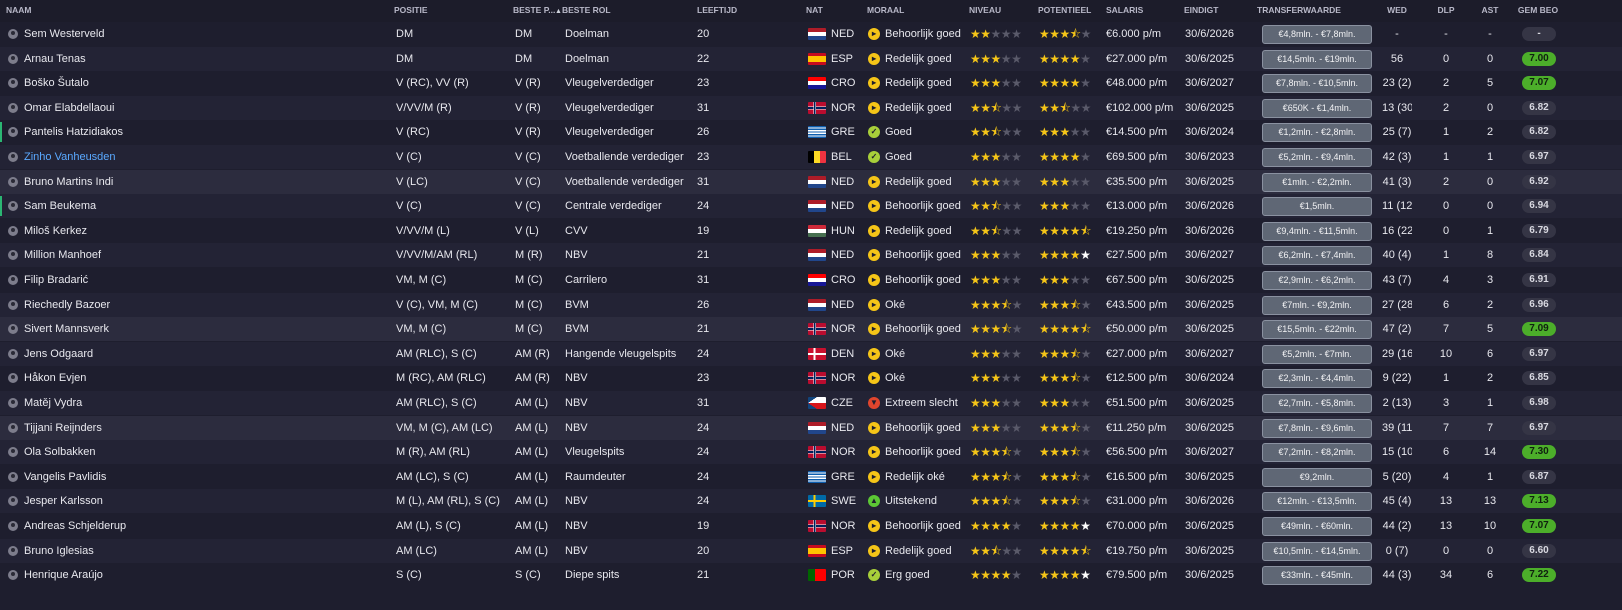 The image size is (1622, 610). Describe the element at coordinates (204, 83) in the screenshot. I see `player-name: Boško Šutalo` at that location.